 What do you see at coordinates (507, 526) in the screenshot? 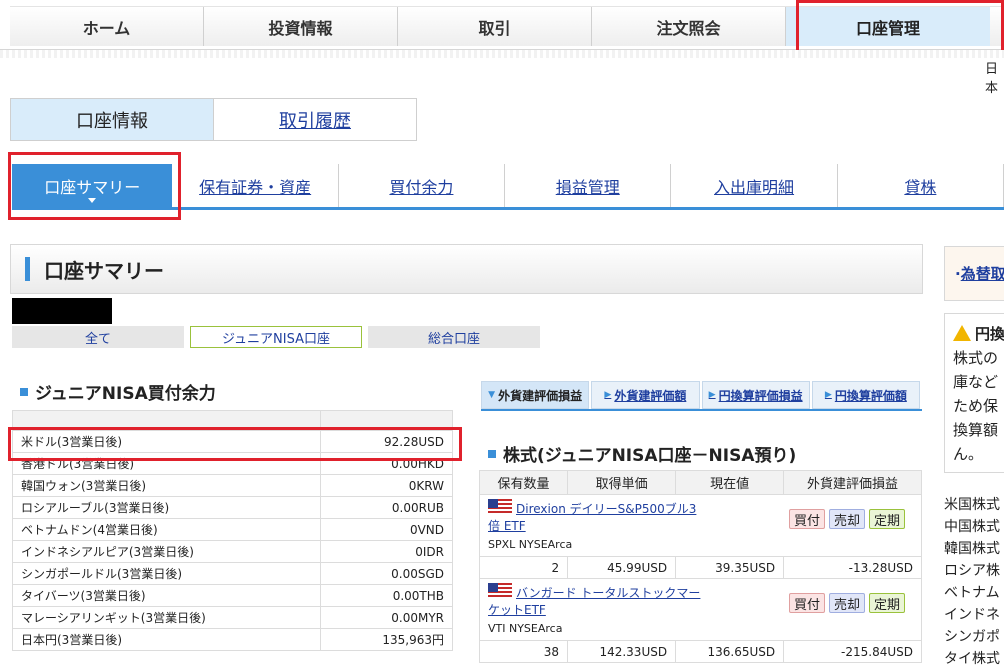
I see `stock-link-line2: 倍 ETF` at bounding box center [507, 526].